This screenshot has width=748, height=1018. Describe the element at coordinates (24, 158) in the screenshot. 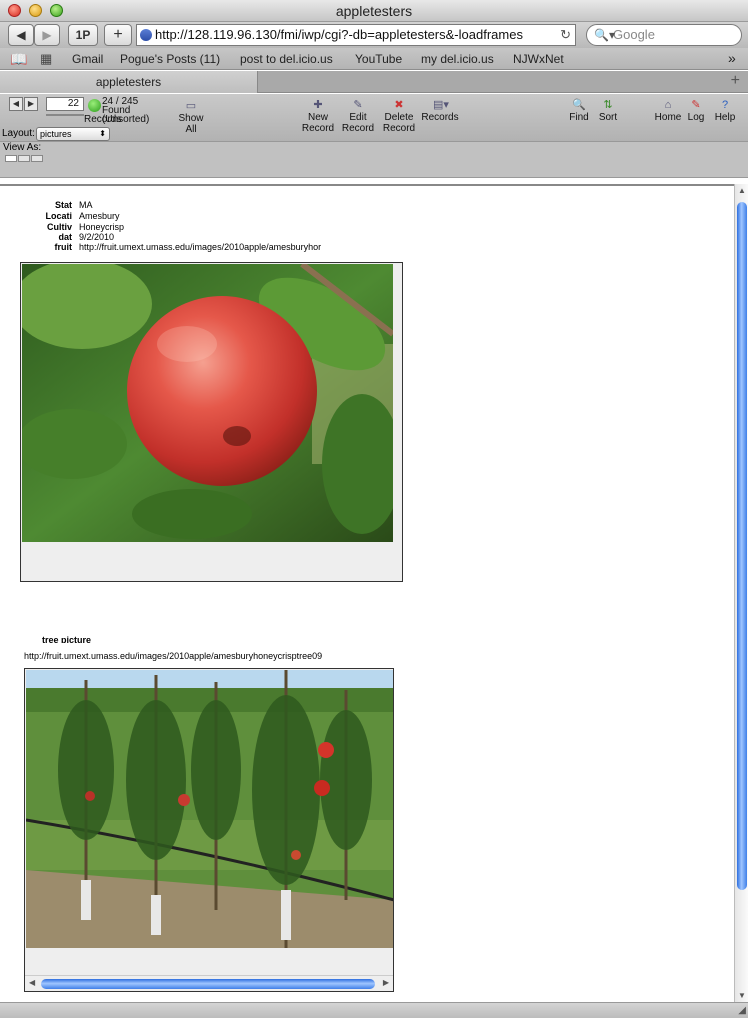

I see `view-as-list-button` at that location.